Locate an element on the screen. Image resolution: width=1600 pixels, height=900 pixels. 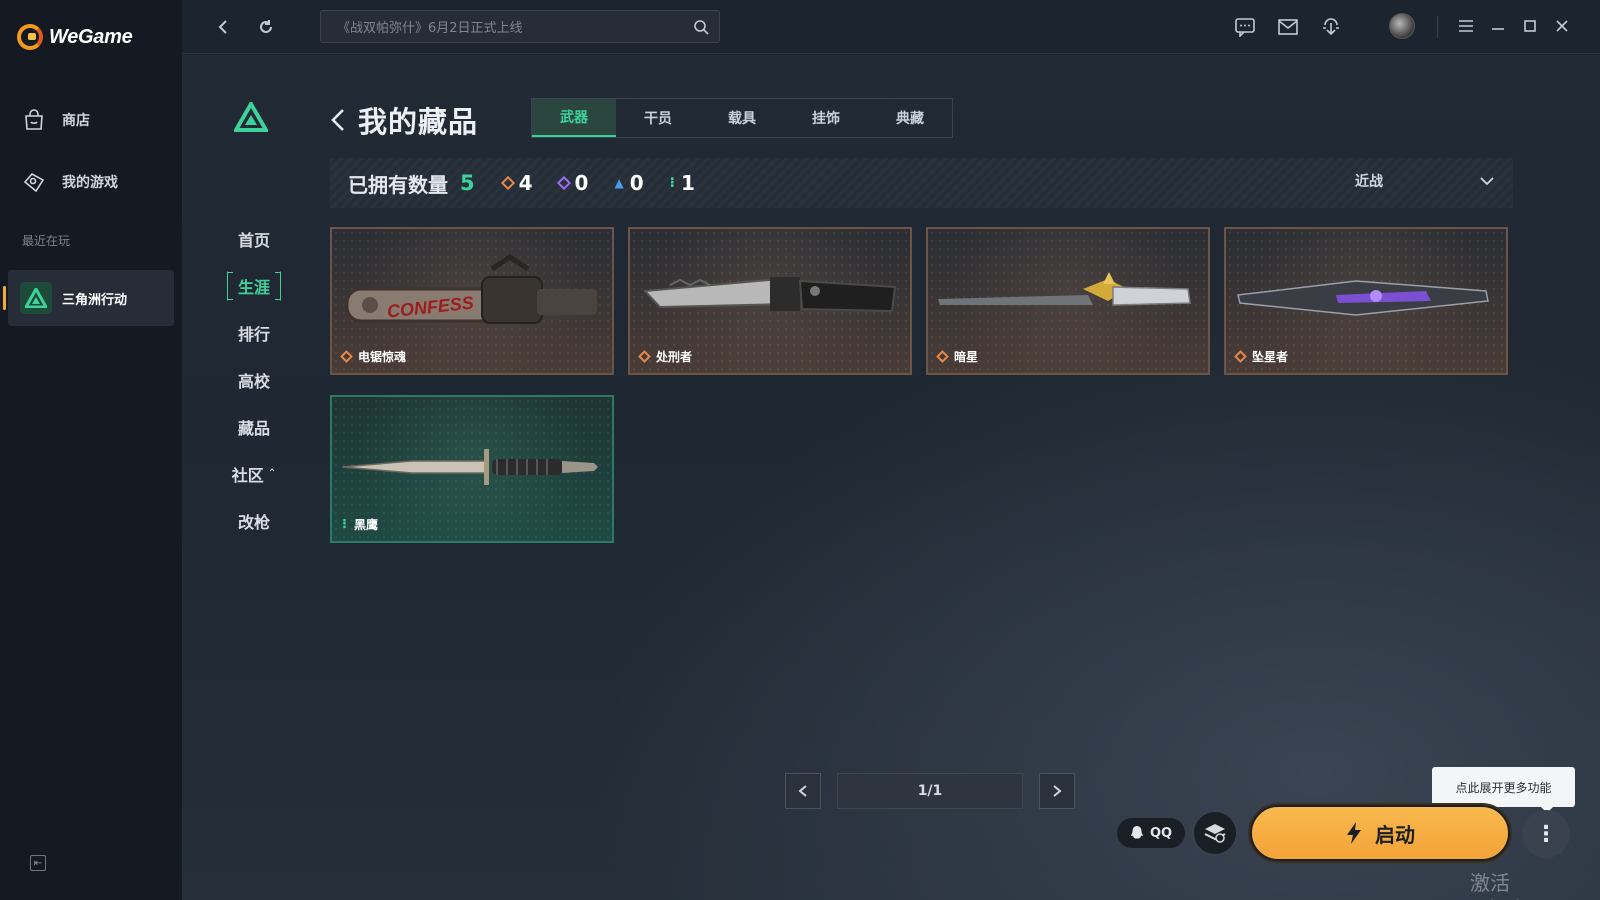
game-nav-label: 高校 is located at coordinates (253, 381).